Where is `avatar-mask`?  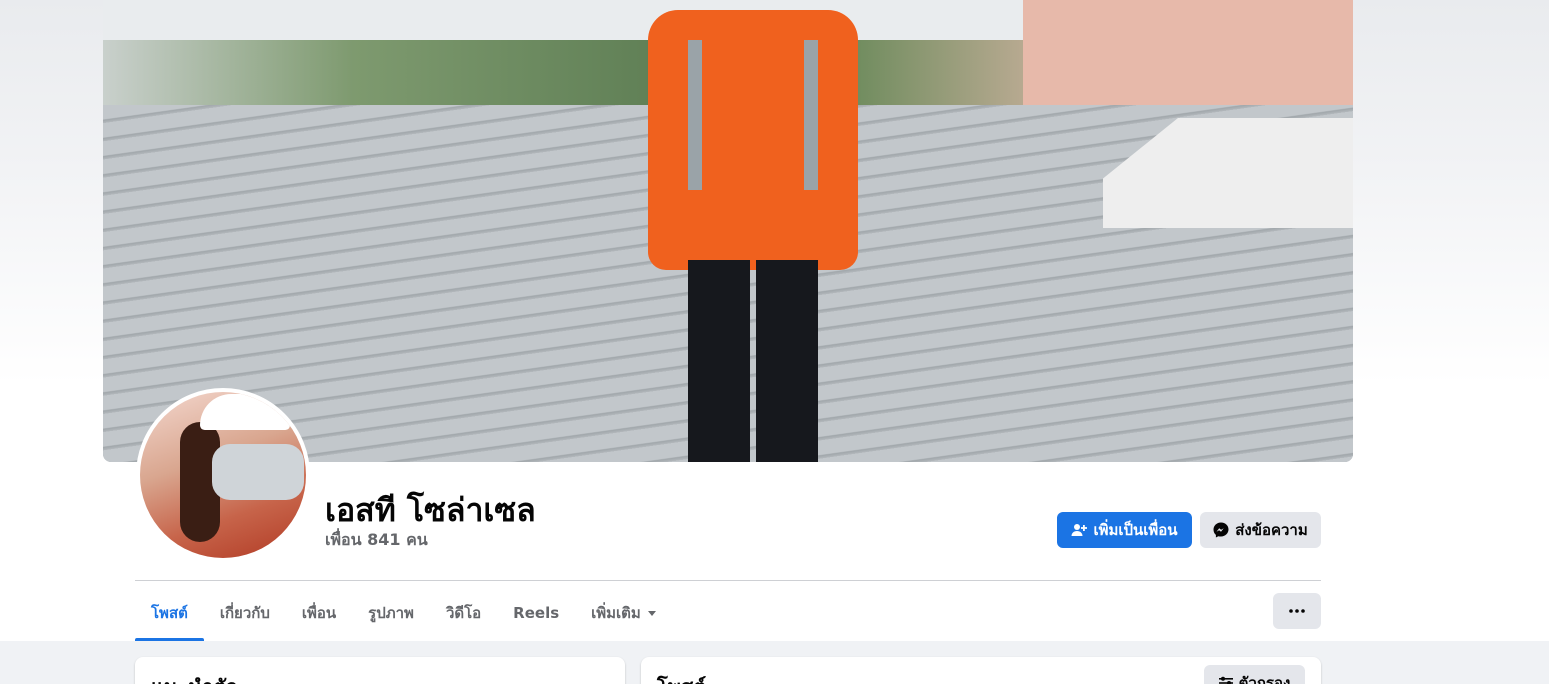 avatar-mask is located at coordinates (258, 472).